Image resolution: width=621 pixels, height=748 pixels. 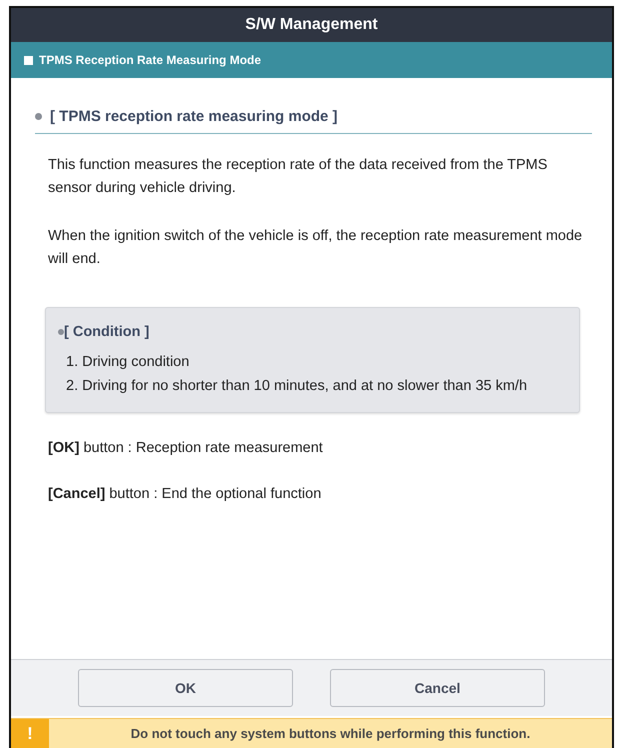 I want to click on warning-text: Do not touch any system buttons while performing this function., so click(x=331, y=733).